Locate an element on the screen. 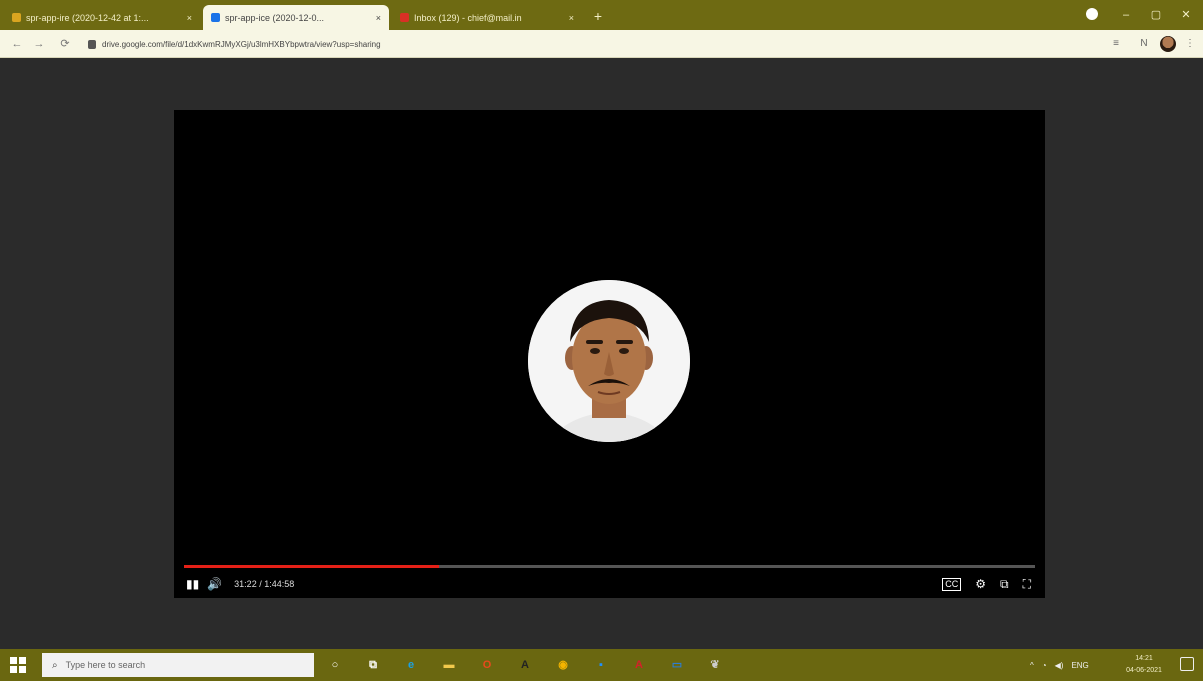 The image size is (1203, 681). acrobat-icon: A is located at coordinates (639, 665).